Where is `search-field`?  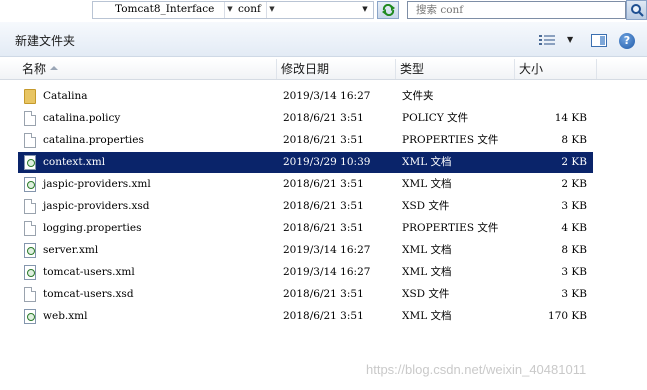 search-field is located at coordinates (516, 10).